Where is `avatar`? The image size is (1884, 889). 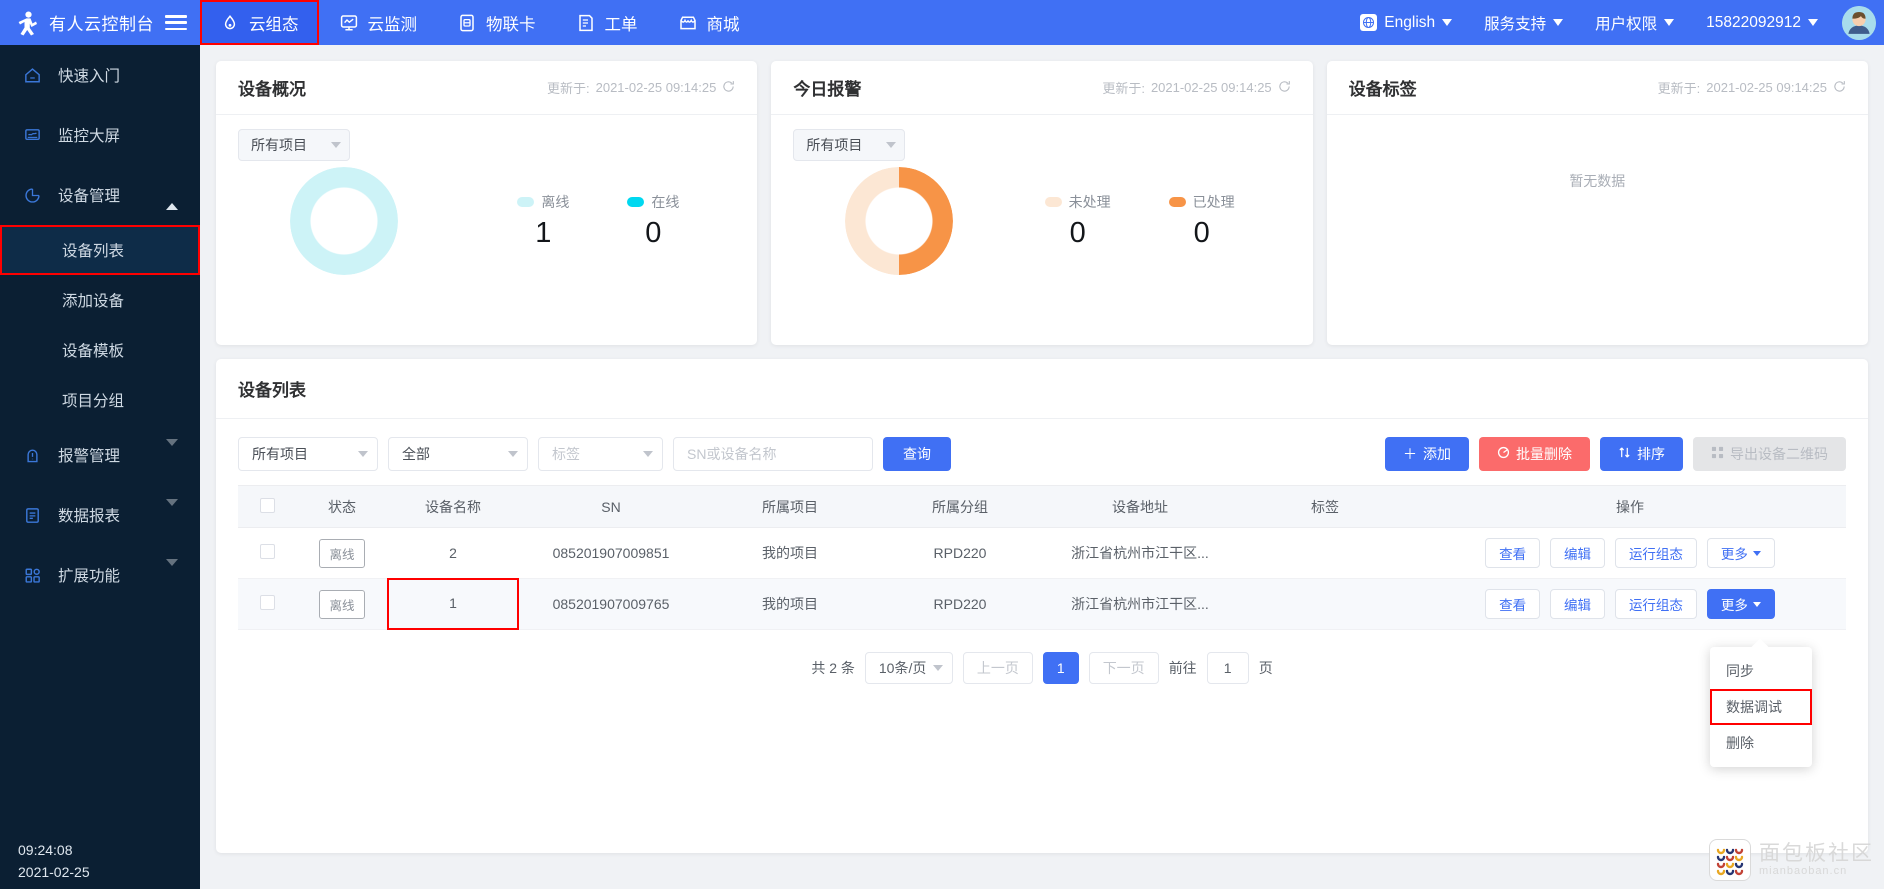 avatar is located at coordinates (1859, 22).